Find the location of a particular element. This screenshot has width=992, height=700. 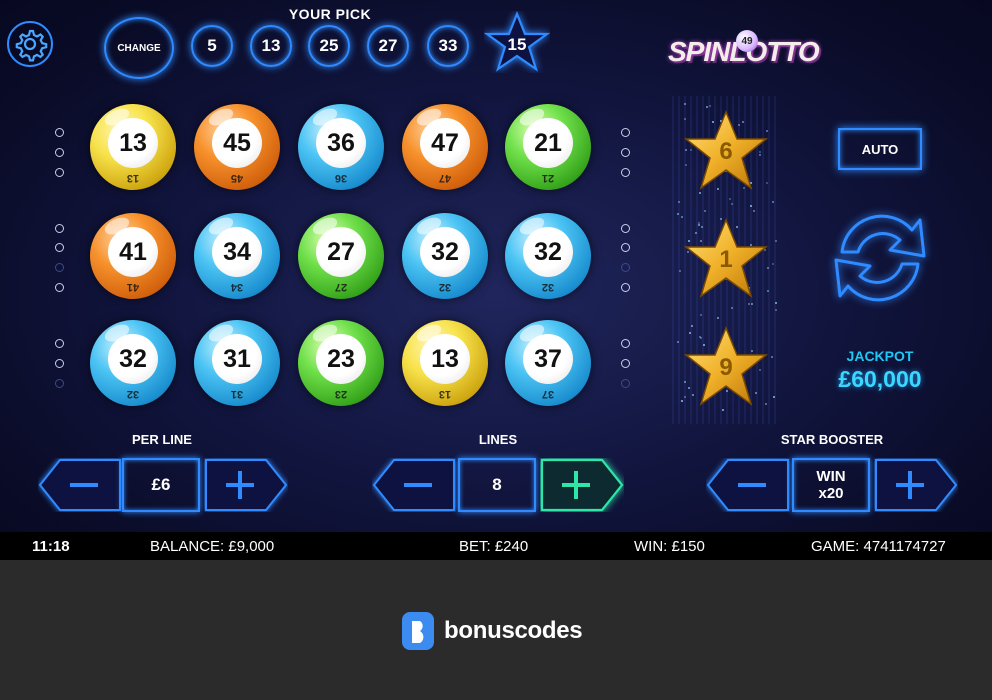

ball-number: 41 is located at coordinates (133, 252).